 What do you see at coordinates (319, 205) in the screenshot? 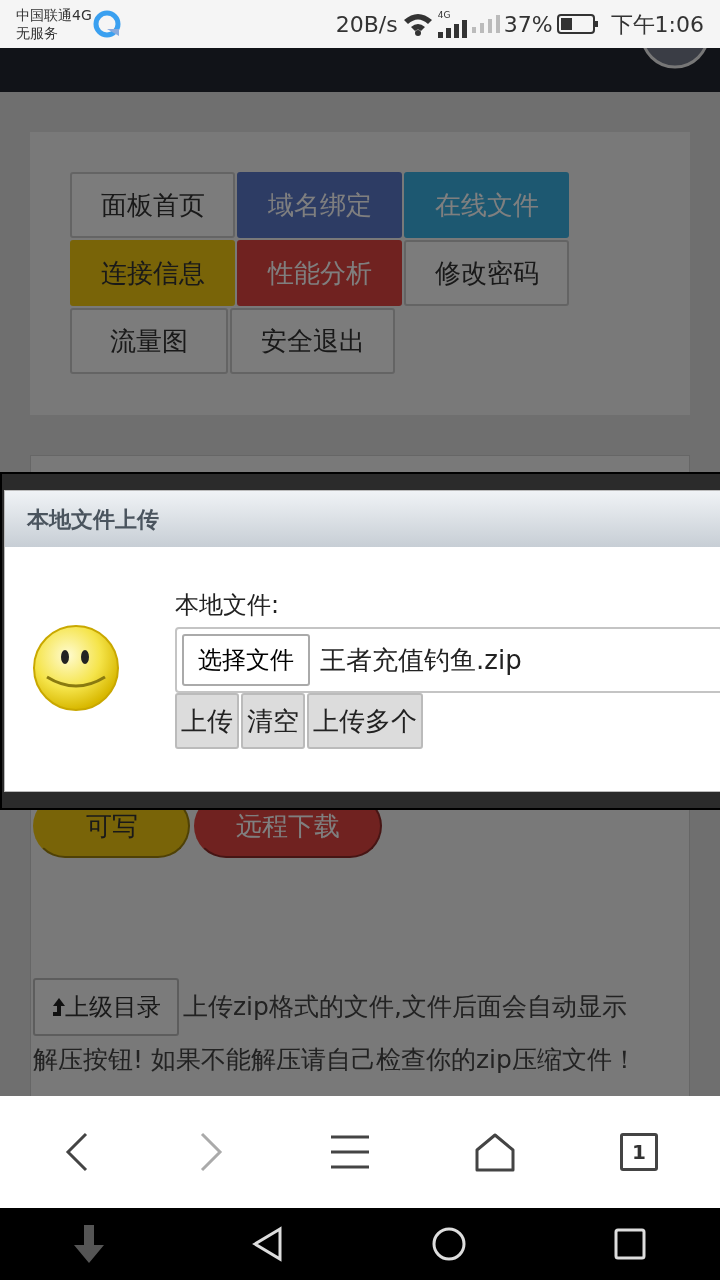
I see `menu-button: 域名绑定` at bounding box center [319, 205].